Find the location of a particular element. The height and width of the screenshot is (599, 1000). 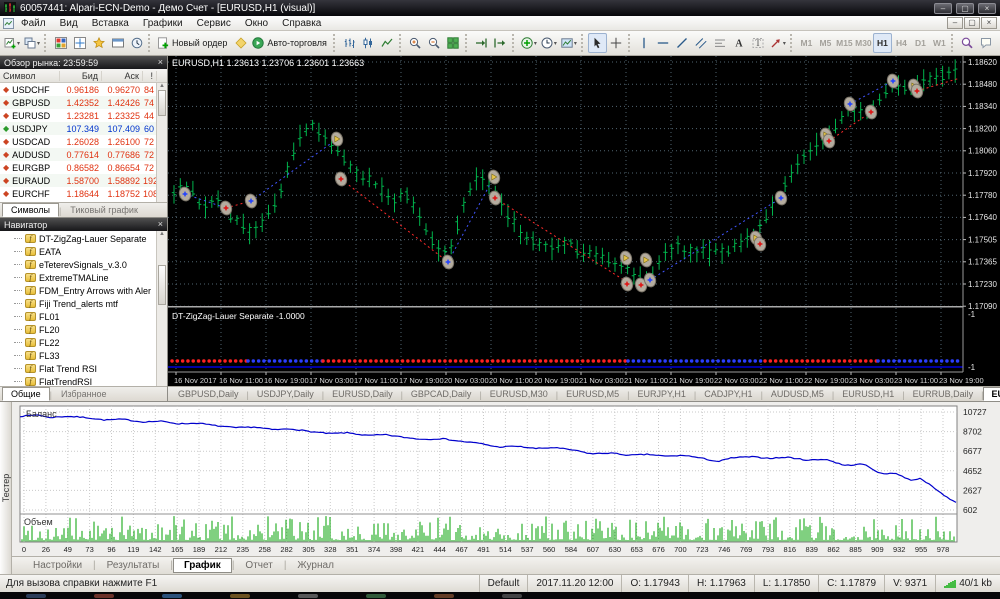

list-item-extremetmaline: f ExtremeTMALine is located at coordinates (83, 277).